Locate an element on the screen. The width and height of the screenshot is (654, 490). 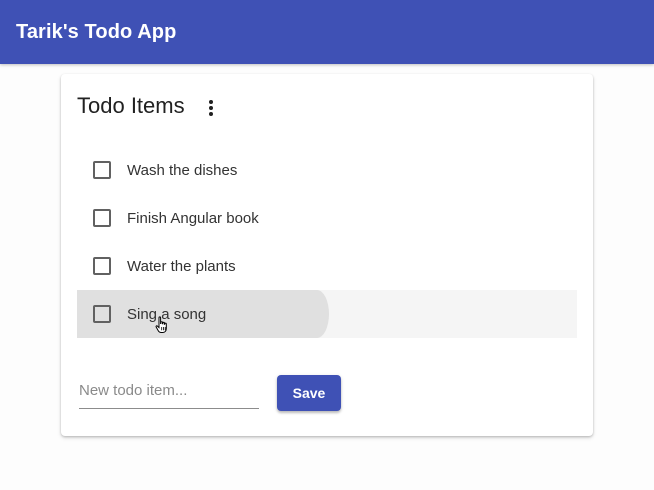
todo-item-hovered: Sing a song is located at coordinates (327, 314).